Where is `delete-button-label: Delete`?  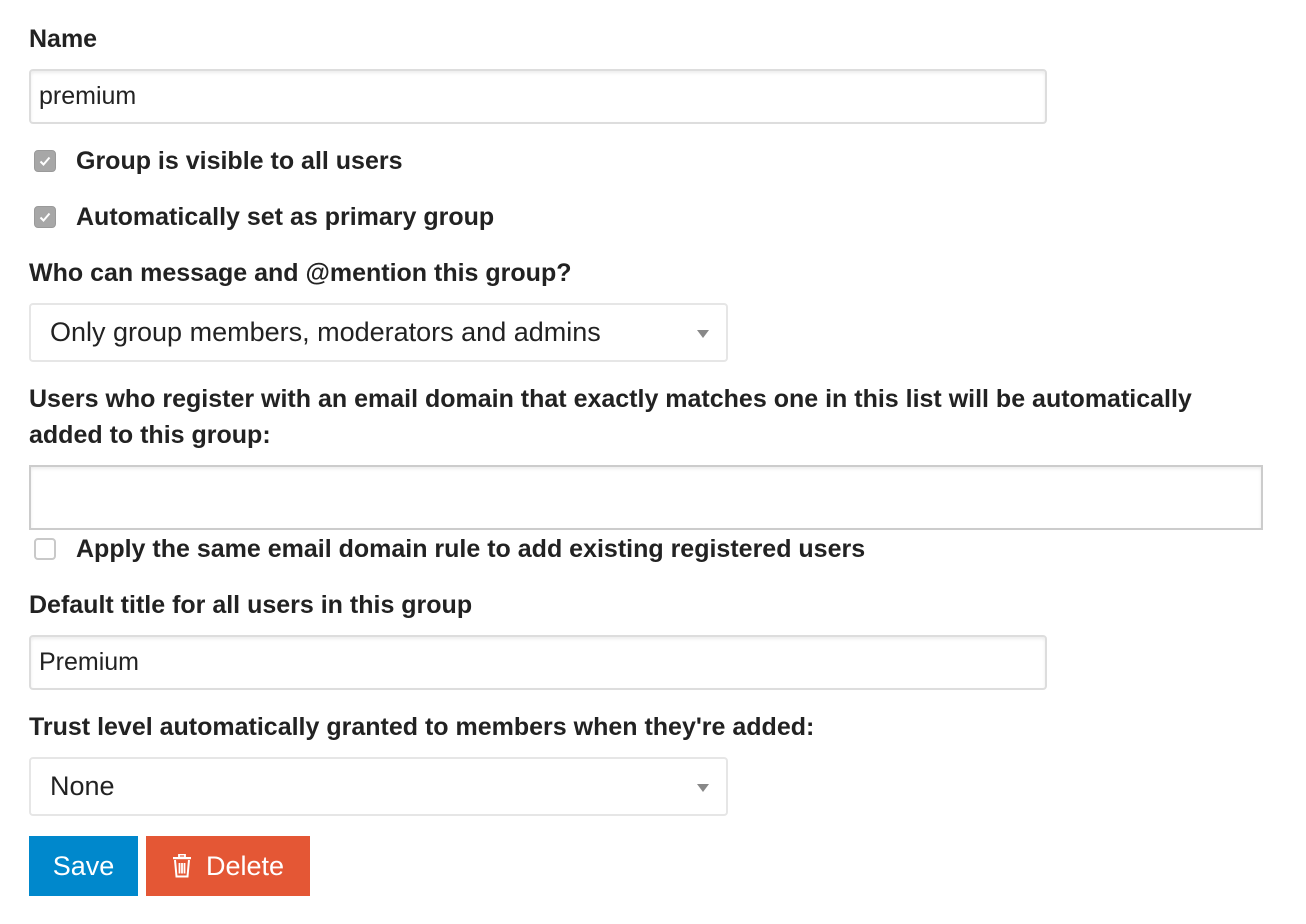
delete-button-label: Delete is located at coordinates (245, 865).